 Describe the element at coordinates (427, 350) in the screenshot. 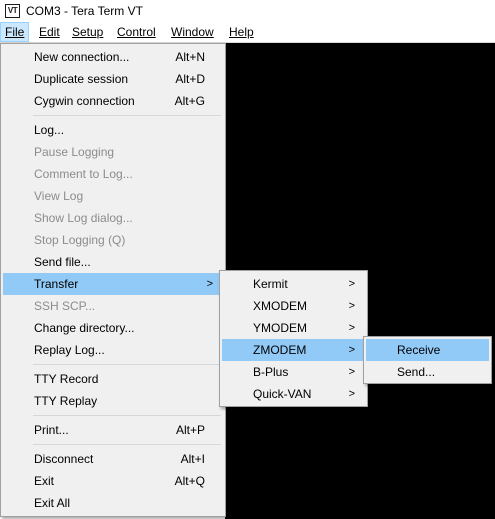

I see `menu-item-receive: Receive` at that location.